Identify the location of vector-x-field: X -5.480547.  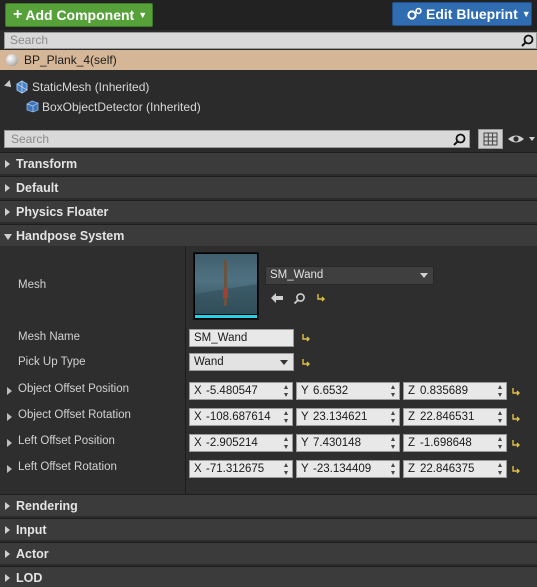
(241, 391).